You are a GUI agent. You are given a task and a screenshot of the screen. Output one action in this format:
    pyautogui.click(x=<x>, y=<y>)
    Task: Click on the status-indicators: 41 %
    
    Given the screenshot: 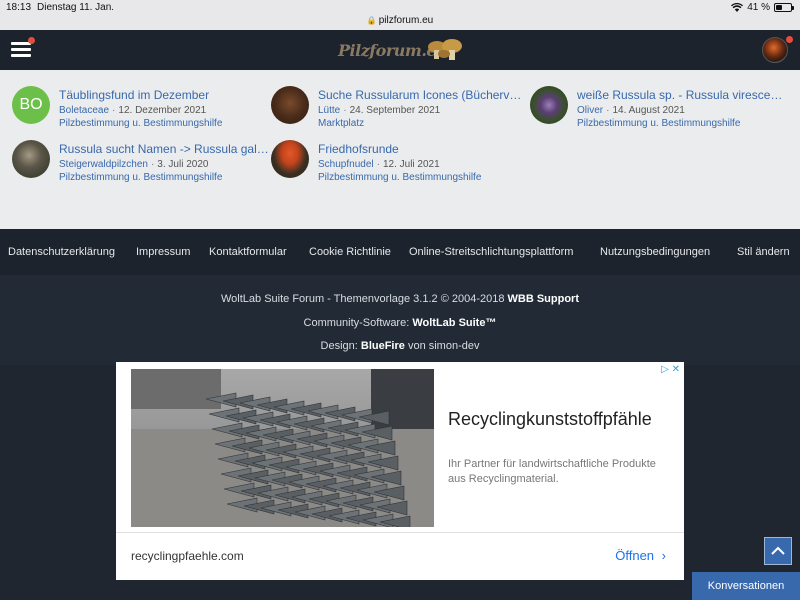 What is the action you would take?
    pyautogui.click(x=762, y=7)
    